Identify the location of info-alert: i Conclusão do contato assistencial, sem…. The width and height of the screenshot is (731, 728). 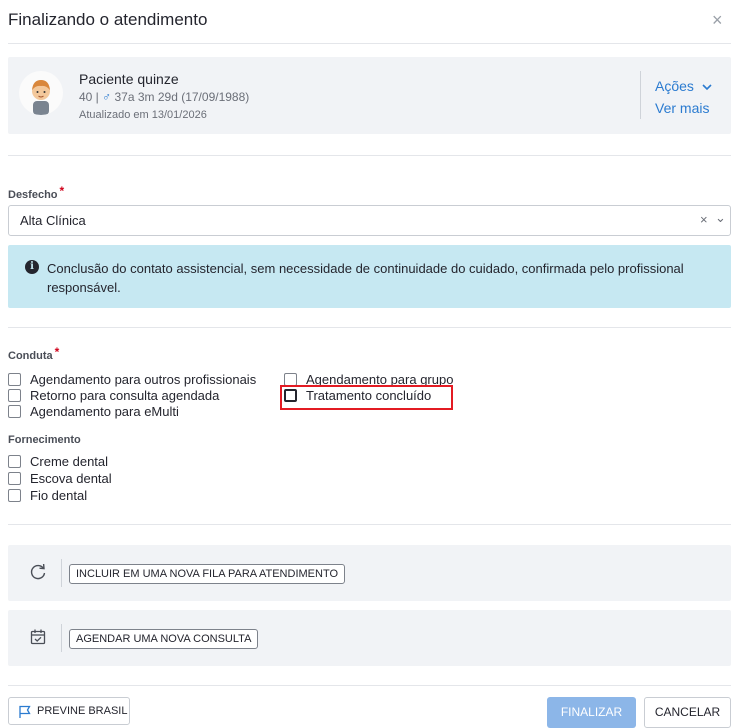
(369, 276).